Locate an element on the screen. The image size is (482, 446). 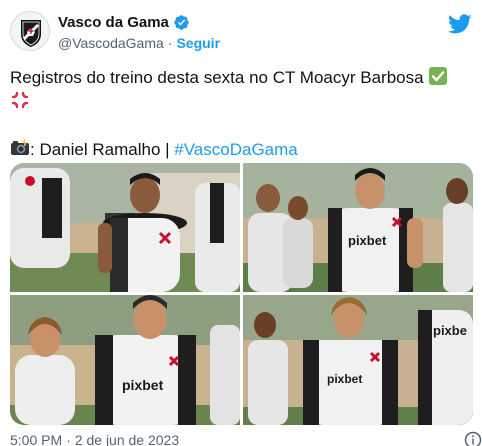
hashtag-link: #VascoDaGama is located at coordinates (235, 149).